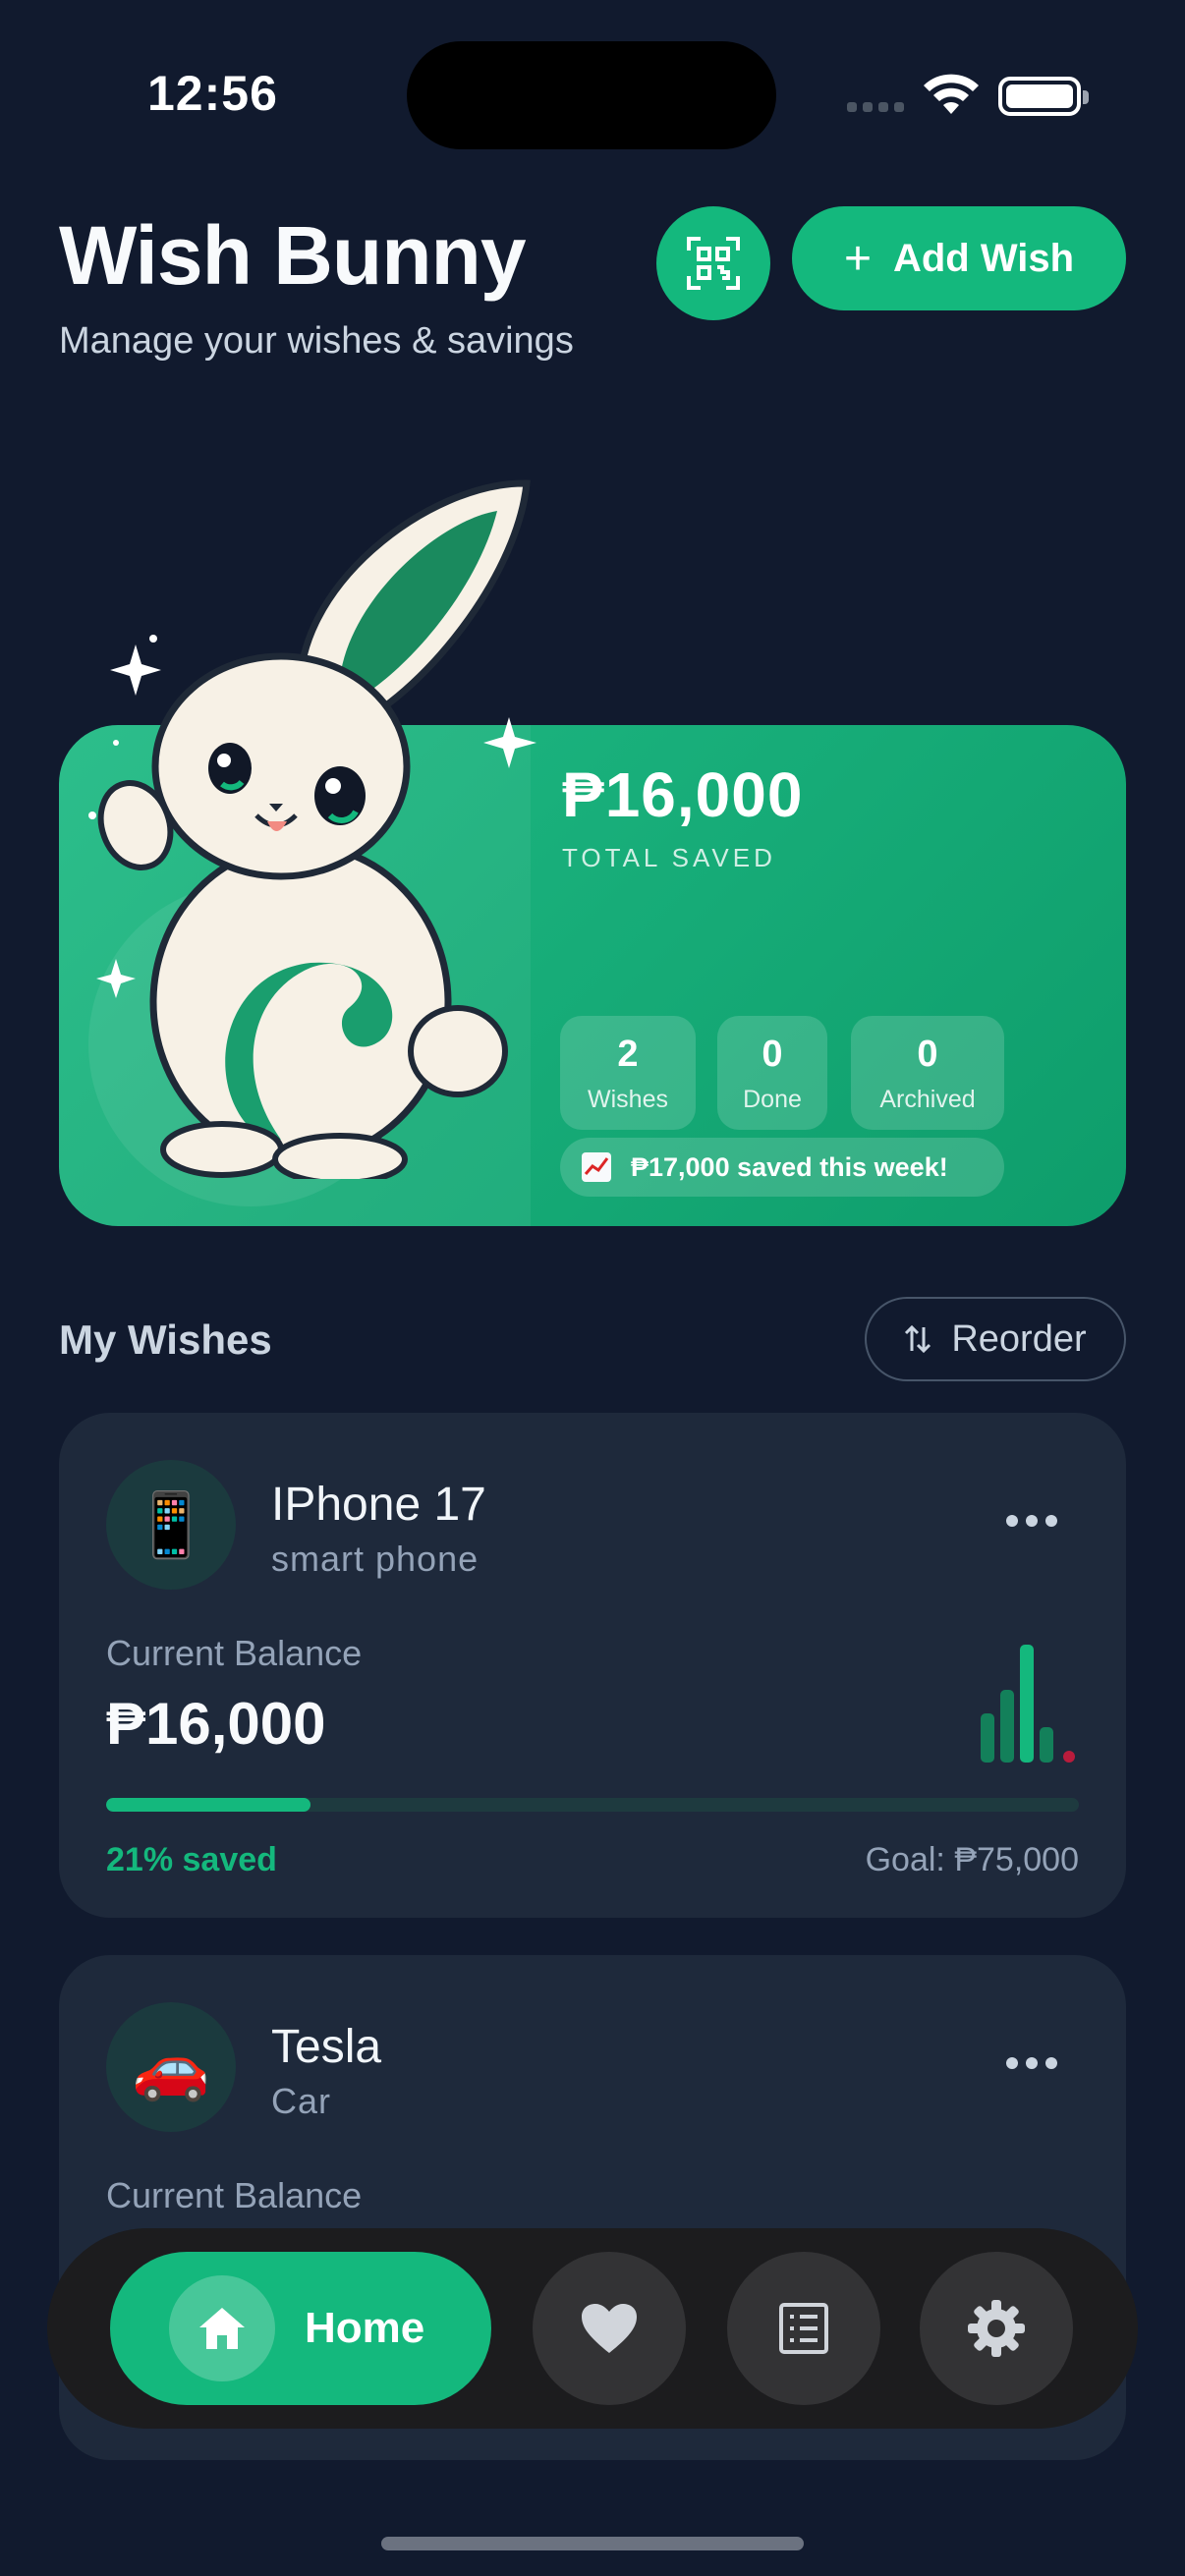 This screenshot has height=2576, width=1185. What do you see at coordinates (1019, 1338) in the screenshot?
I see `reorder-label: Reorder` at bounding box center [1019, 1338].